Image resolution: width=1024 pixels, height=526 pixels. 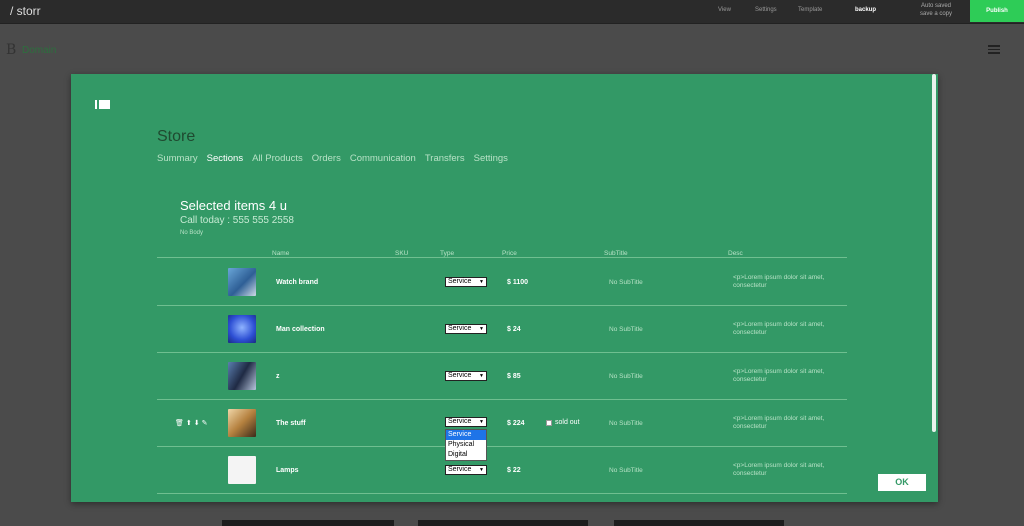 What do you see at coordinates (936, 6) in the screenshot?
I see `auto-saved-text: Auto saved` at bounding box center [936, 6].